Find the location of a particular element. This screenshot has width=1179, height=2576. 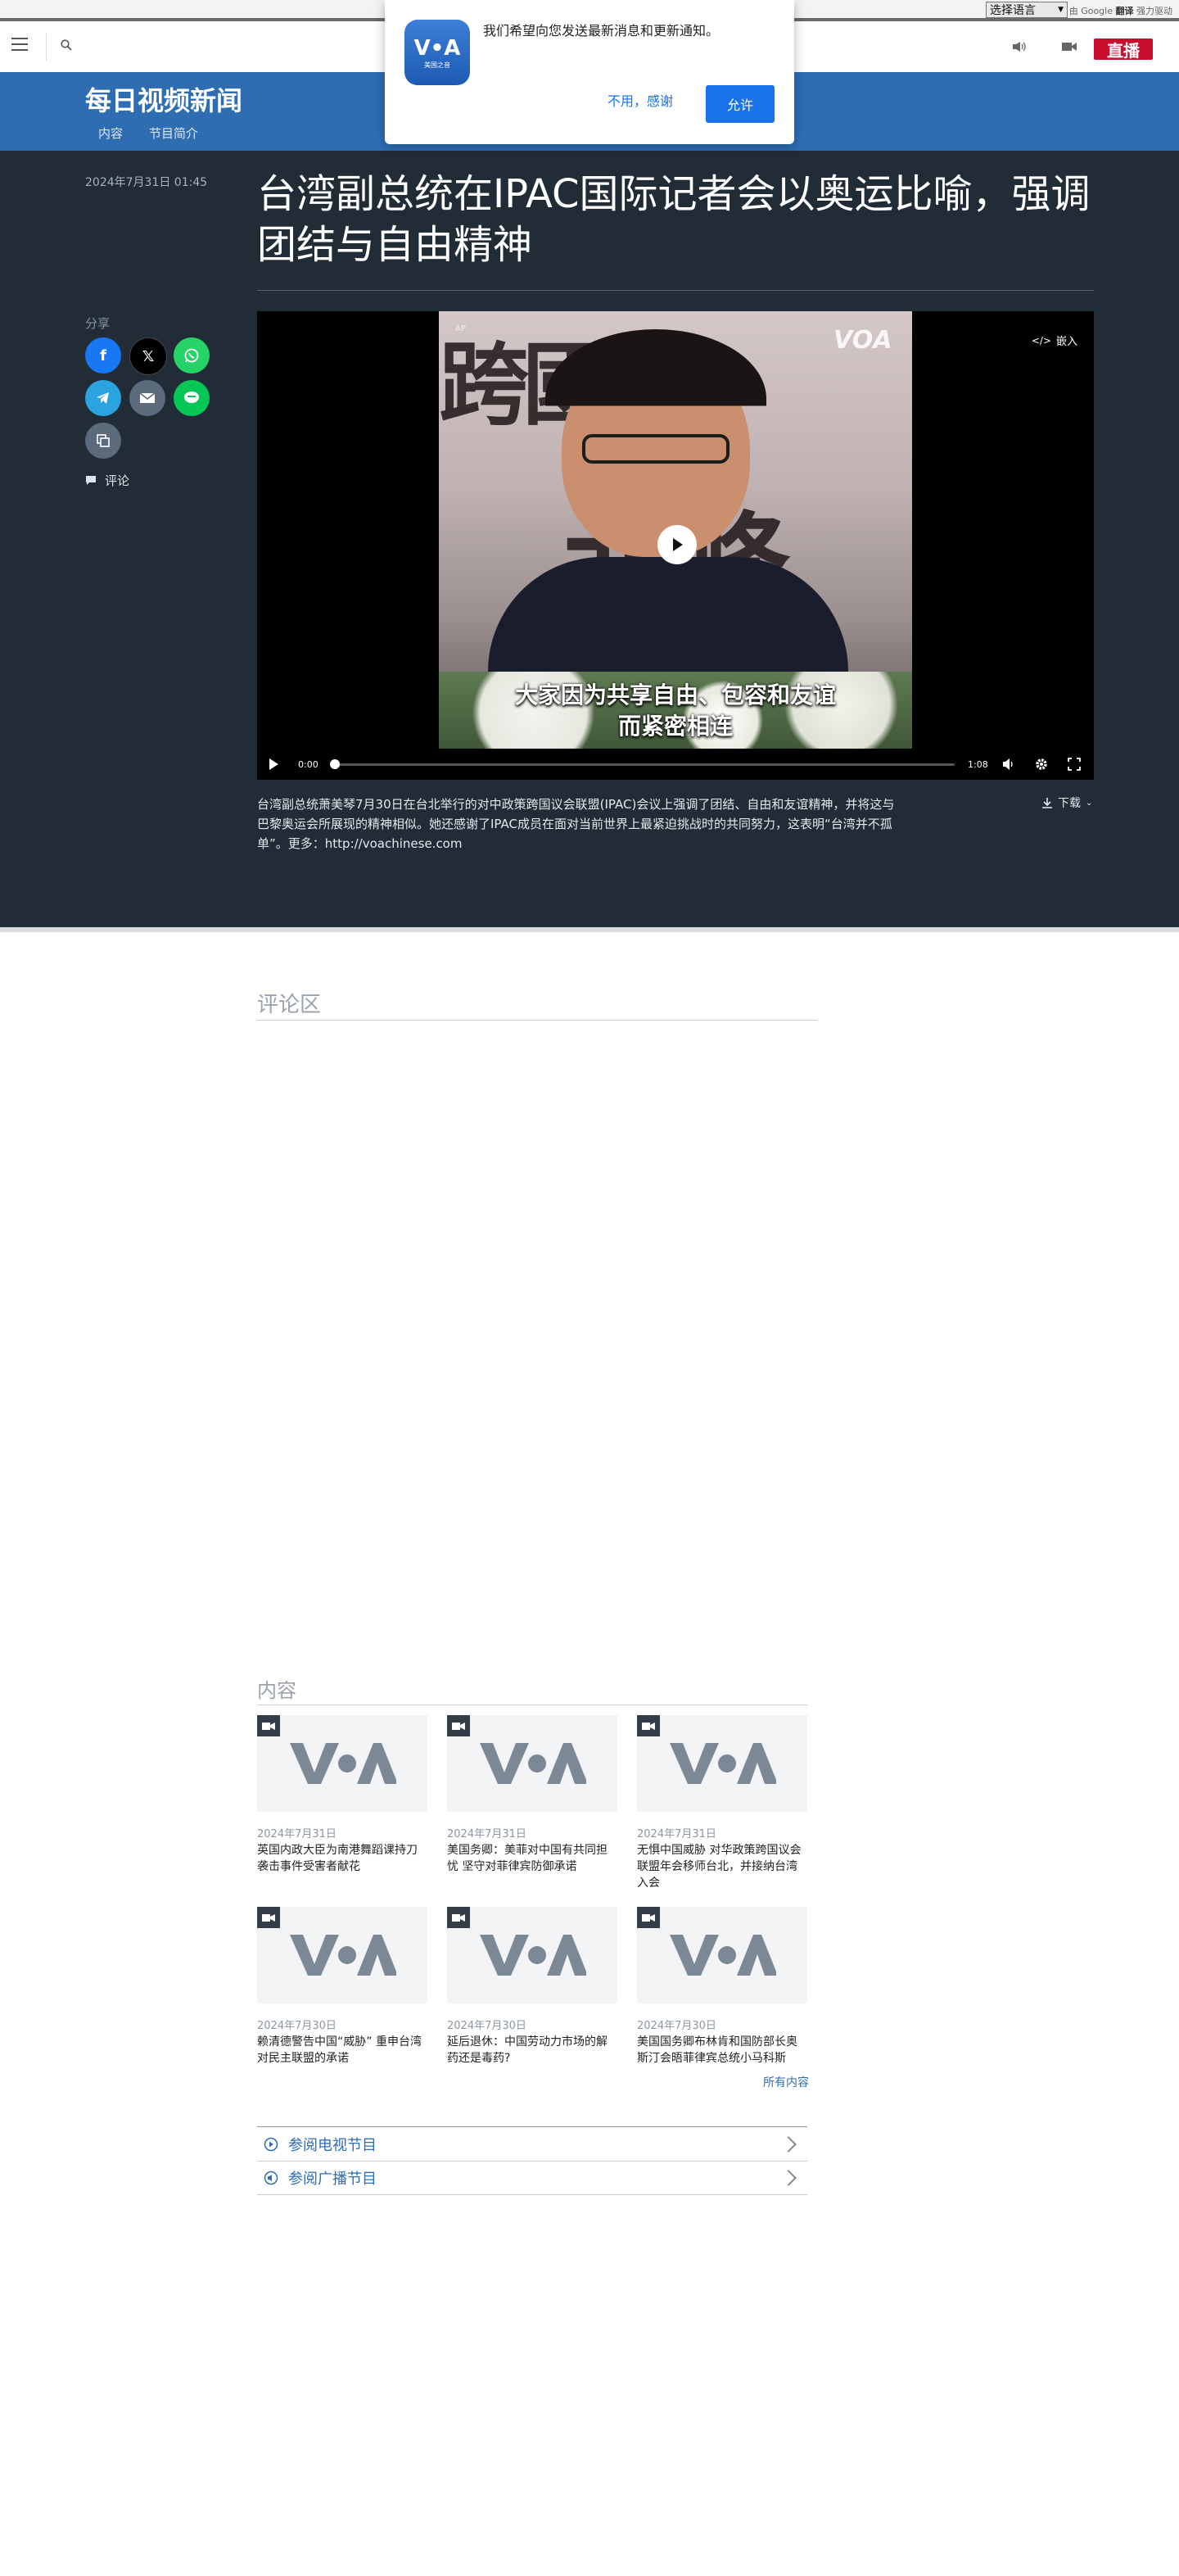

volume-icon is located at coordinates (1008, 764).